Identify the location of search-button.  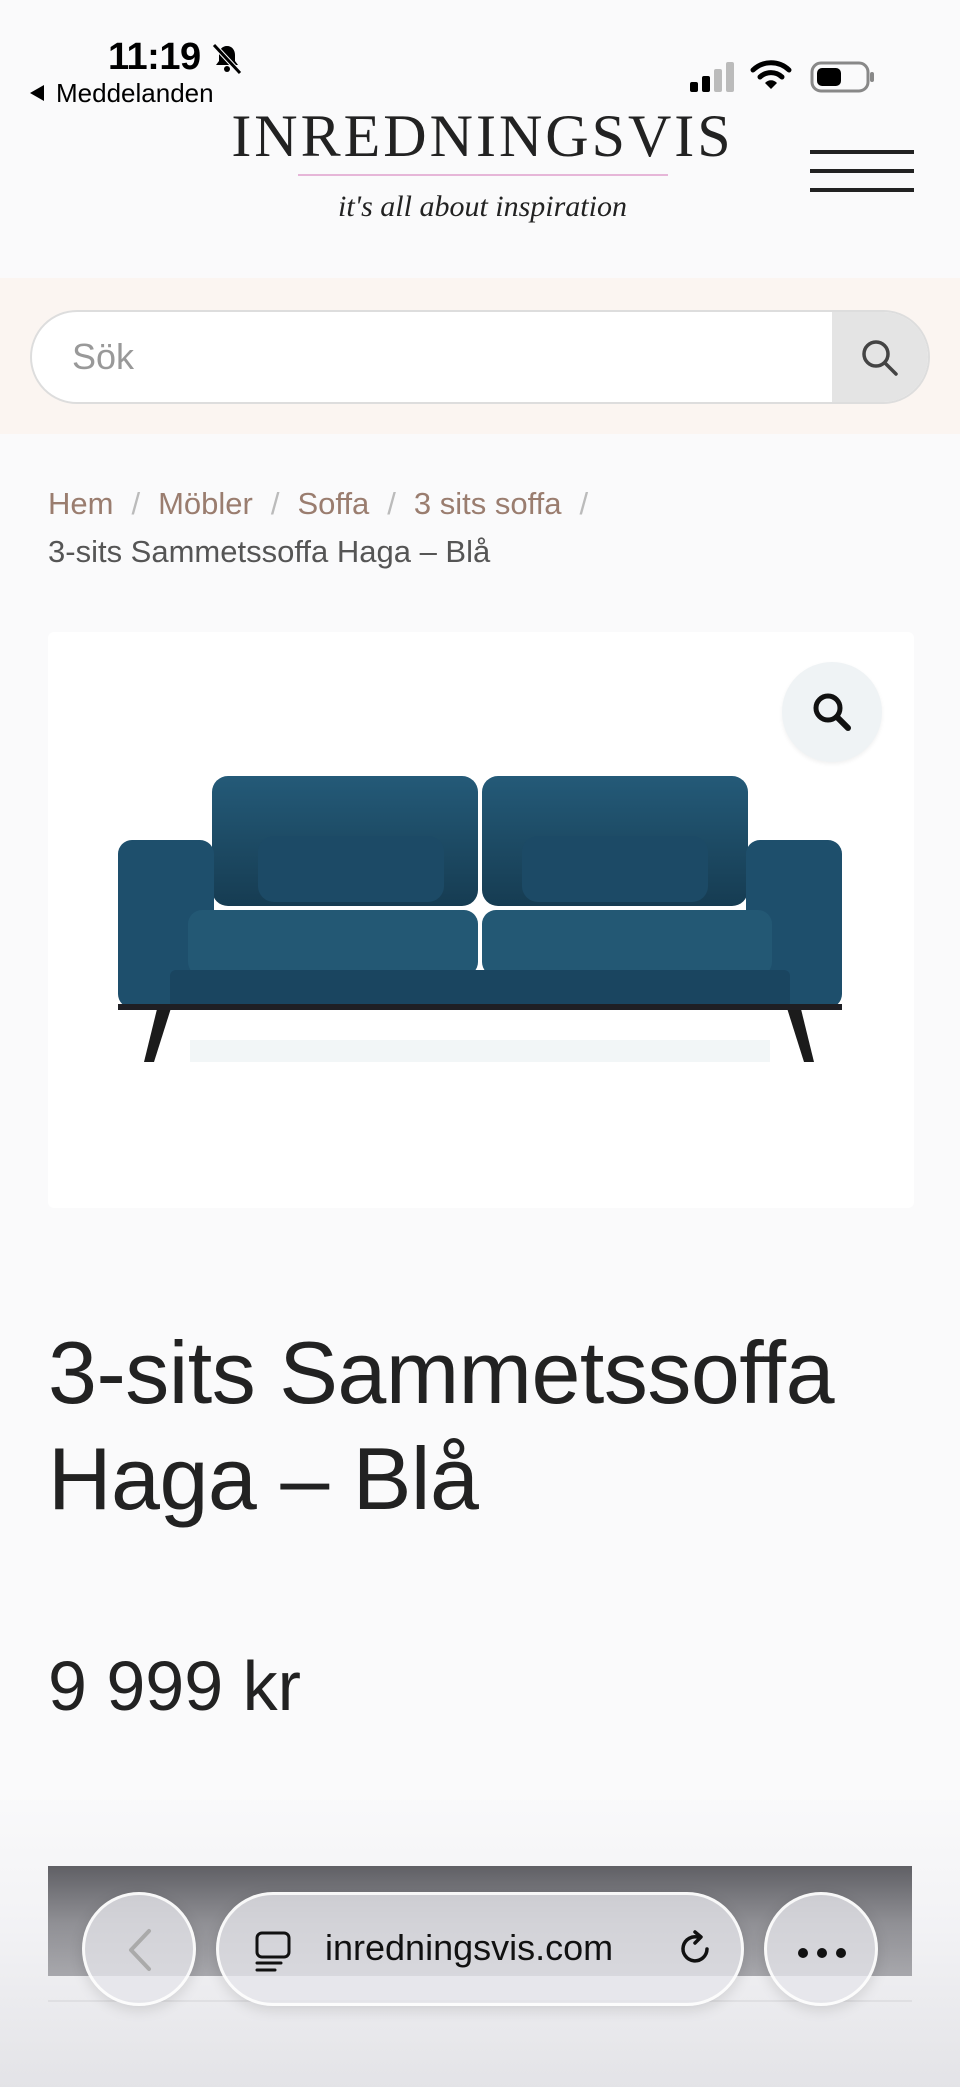
(880, 357).